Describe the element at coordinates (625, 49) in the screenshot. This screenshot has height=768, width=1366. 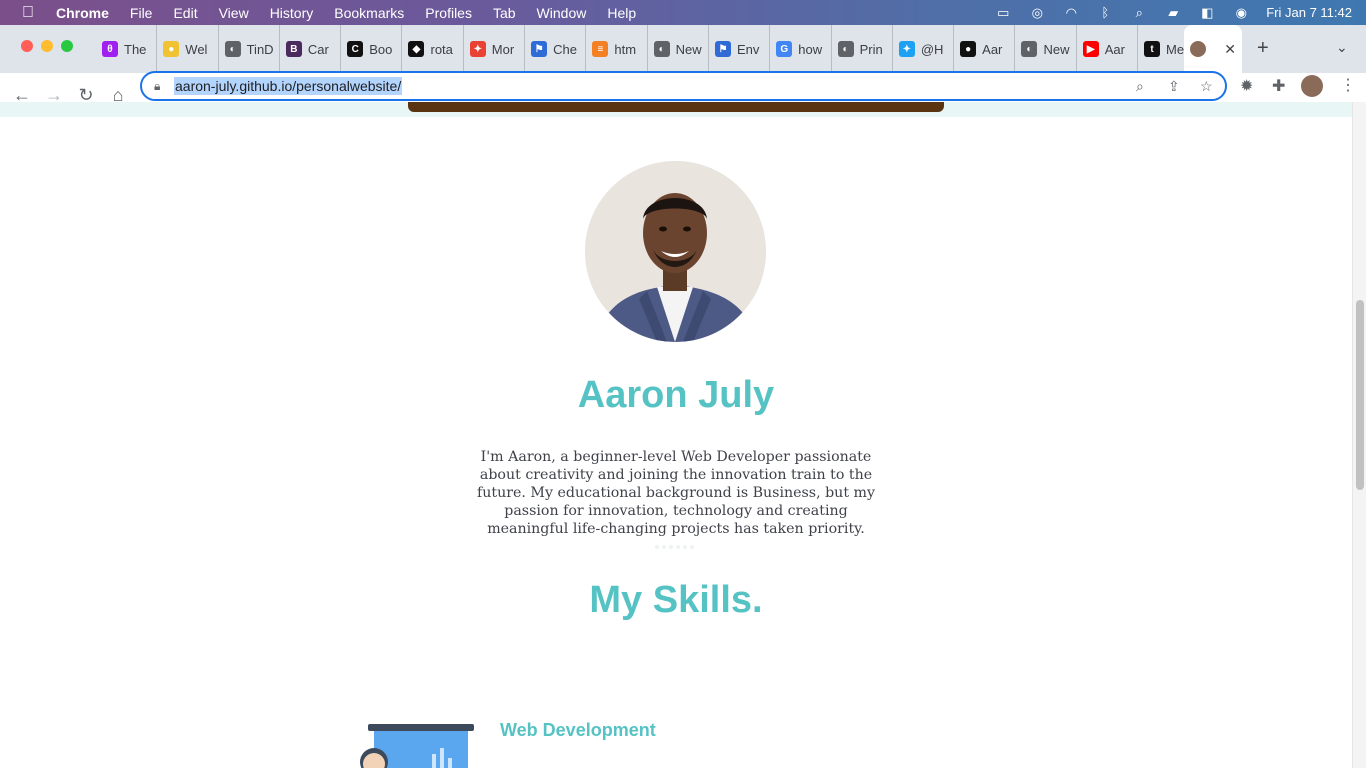
I see `tab-label: htm` at that location.